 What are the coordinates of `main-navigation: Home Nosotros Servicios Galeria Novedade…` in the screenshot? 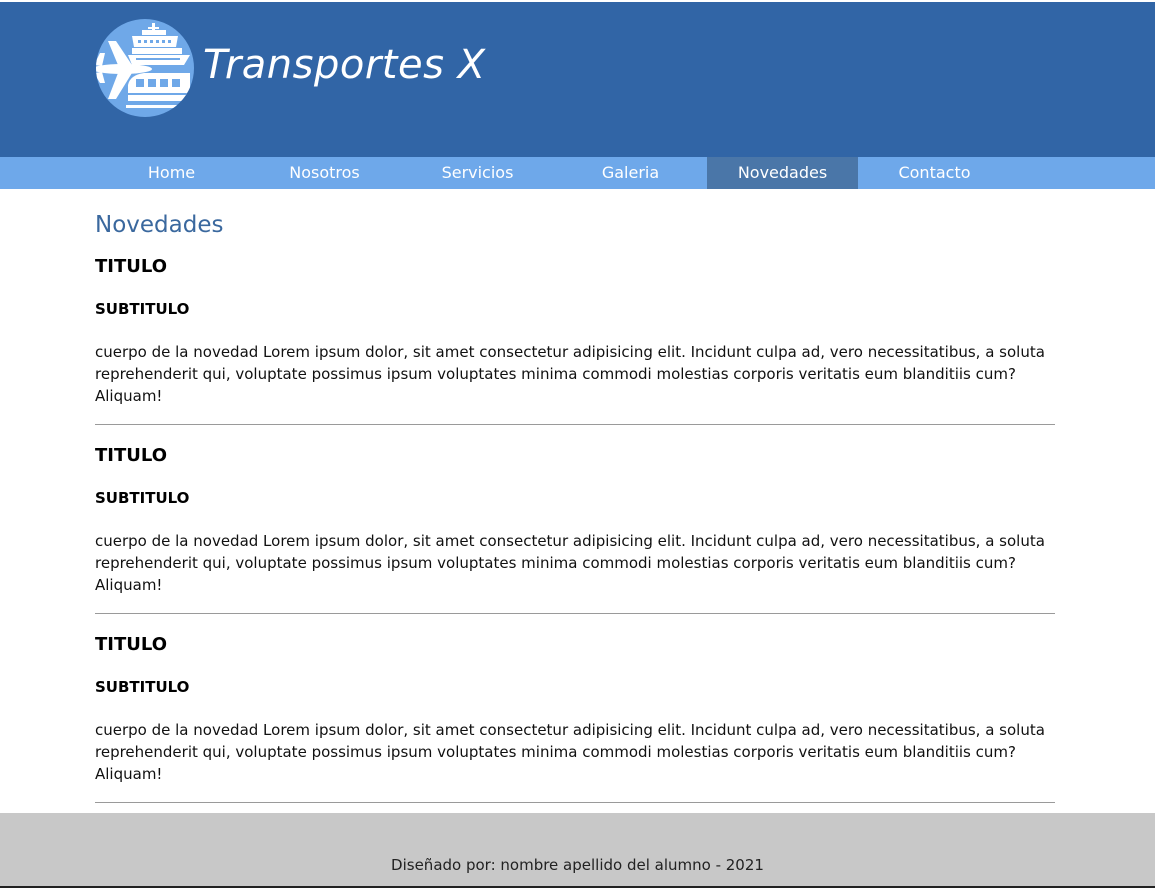 It's located at (577, 173).